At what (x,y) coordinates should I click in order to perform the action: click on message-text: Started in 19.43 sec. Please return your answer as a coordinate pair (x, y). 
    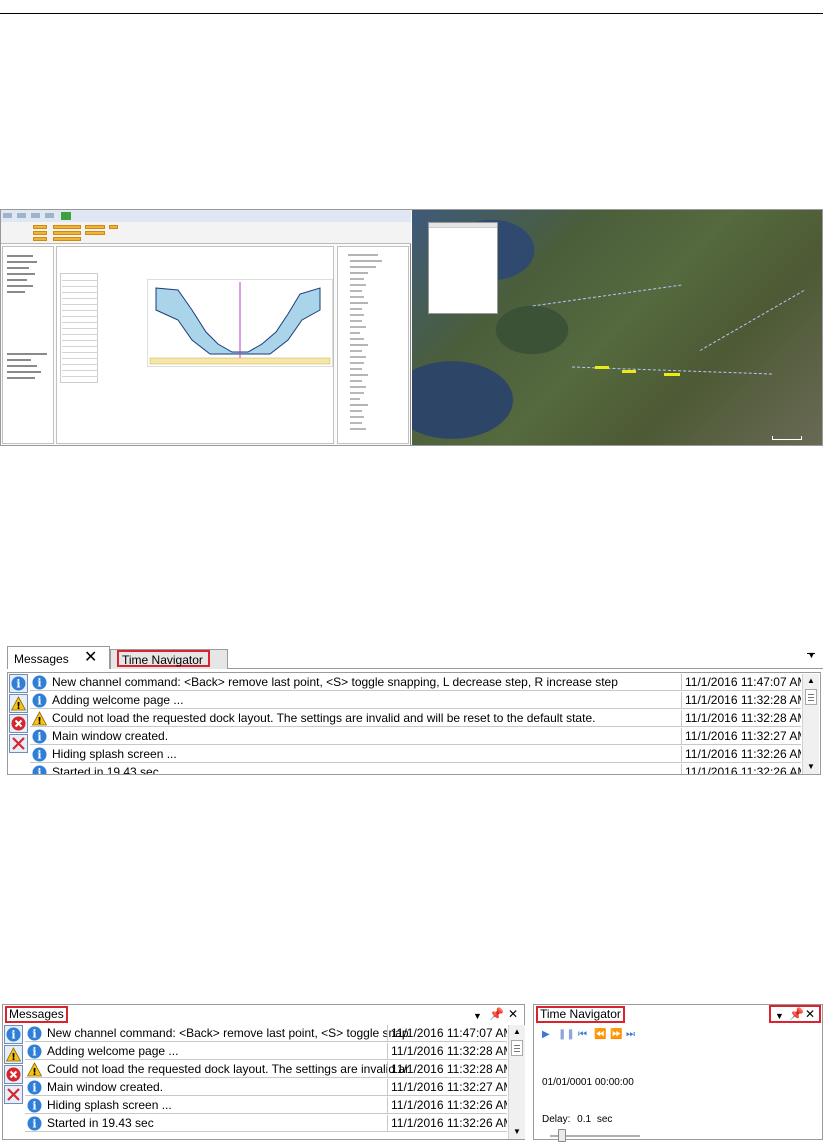
    Looking at the image, I should click on (100, 1123).